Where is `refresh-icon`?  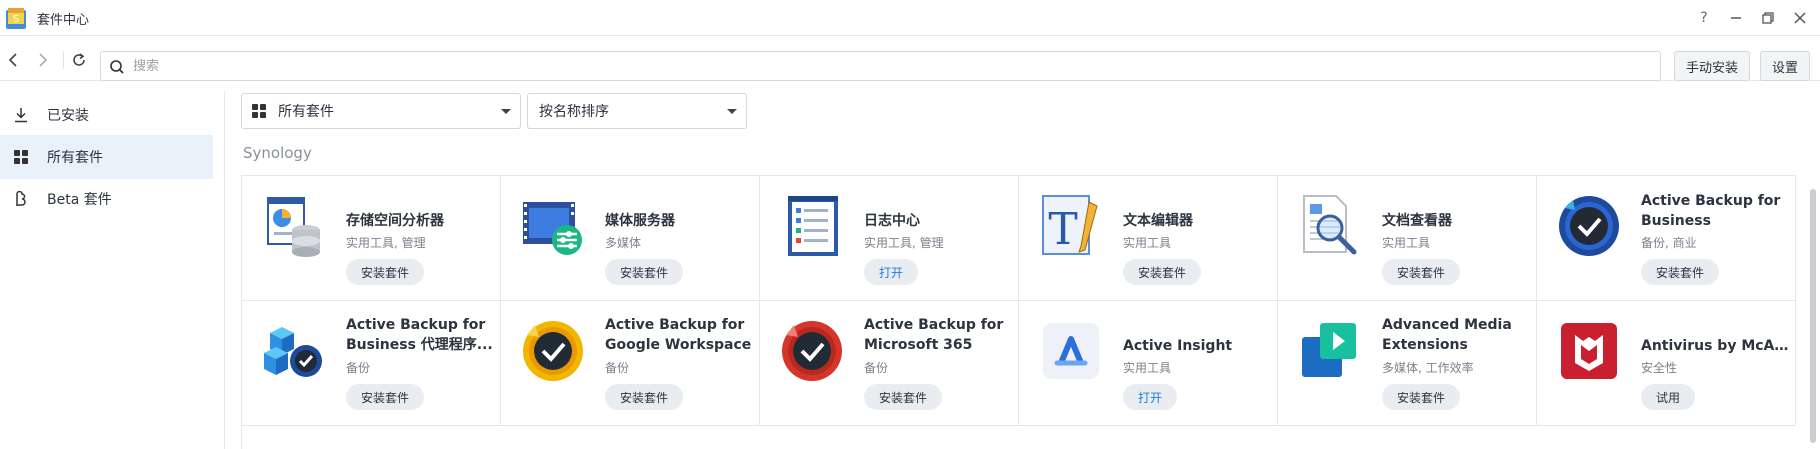
refresh-icon is located at coordinates (79, 59).